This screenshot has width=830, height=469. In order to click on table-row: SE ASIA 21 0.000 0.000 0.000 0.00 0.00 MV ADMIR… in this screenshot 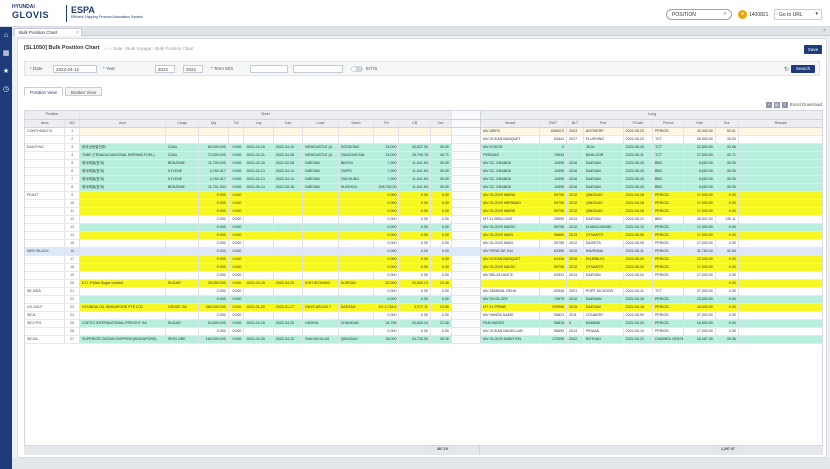, I will do `click(423, 291)`.